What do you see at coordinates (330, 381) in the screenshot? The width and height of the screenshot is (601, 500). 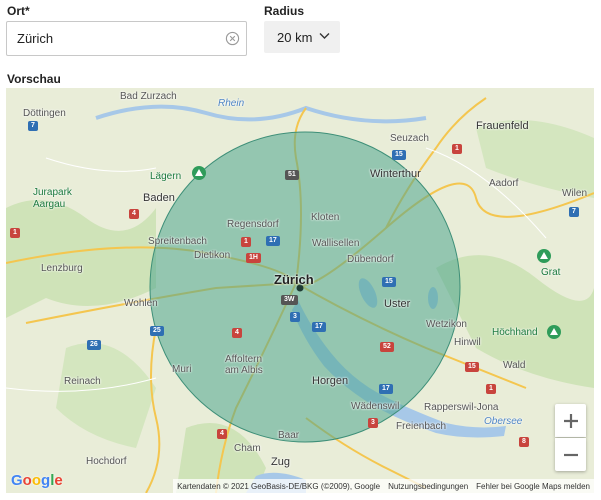 I see `place-horgen: Horgen` at bounding box center [330, 381].